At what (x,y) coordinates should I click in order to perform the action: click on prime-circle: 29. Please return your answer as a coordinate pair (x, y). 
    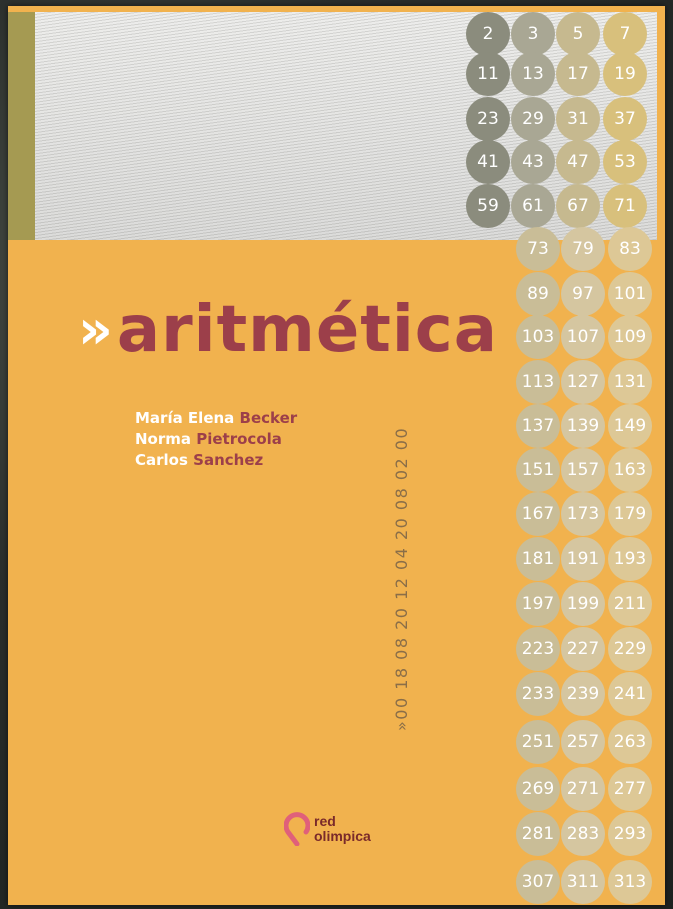
    Looking at the image, I should click on (533, 119).